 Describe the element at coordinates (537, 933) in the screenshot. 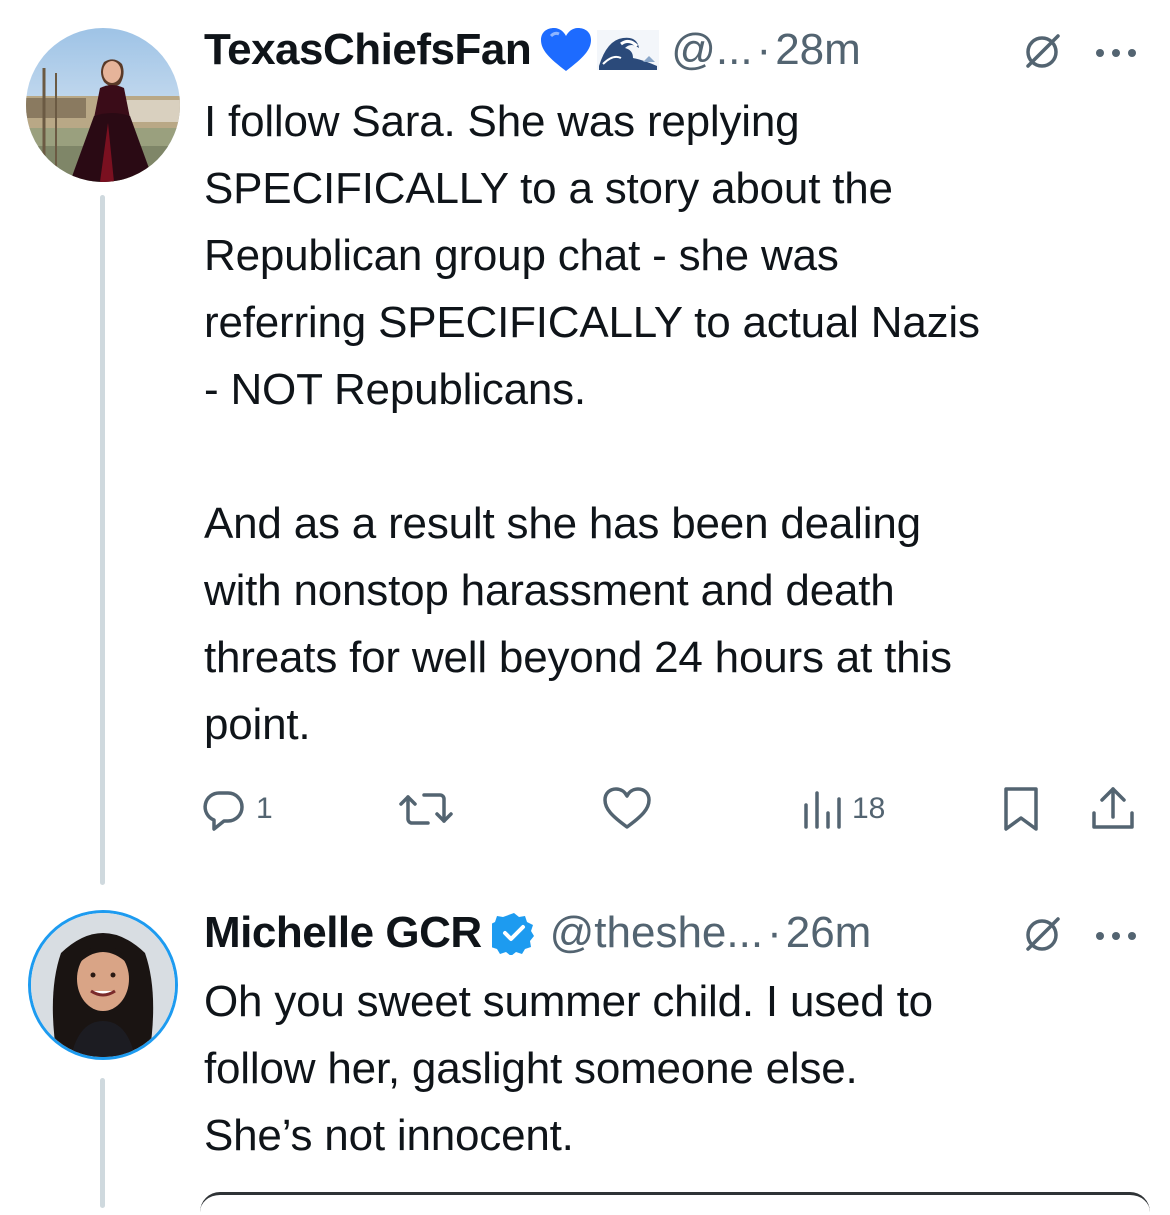

I see `tweet-header: Michelle GCR @theshe... · 26m` at that location.